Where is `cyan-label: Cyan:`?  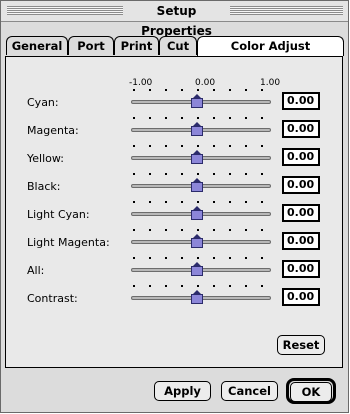 cyan-label: Cyan: is located at coordinates (43, 102).